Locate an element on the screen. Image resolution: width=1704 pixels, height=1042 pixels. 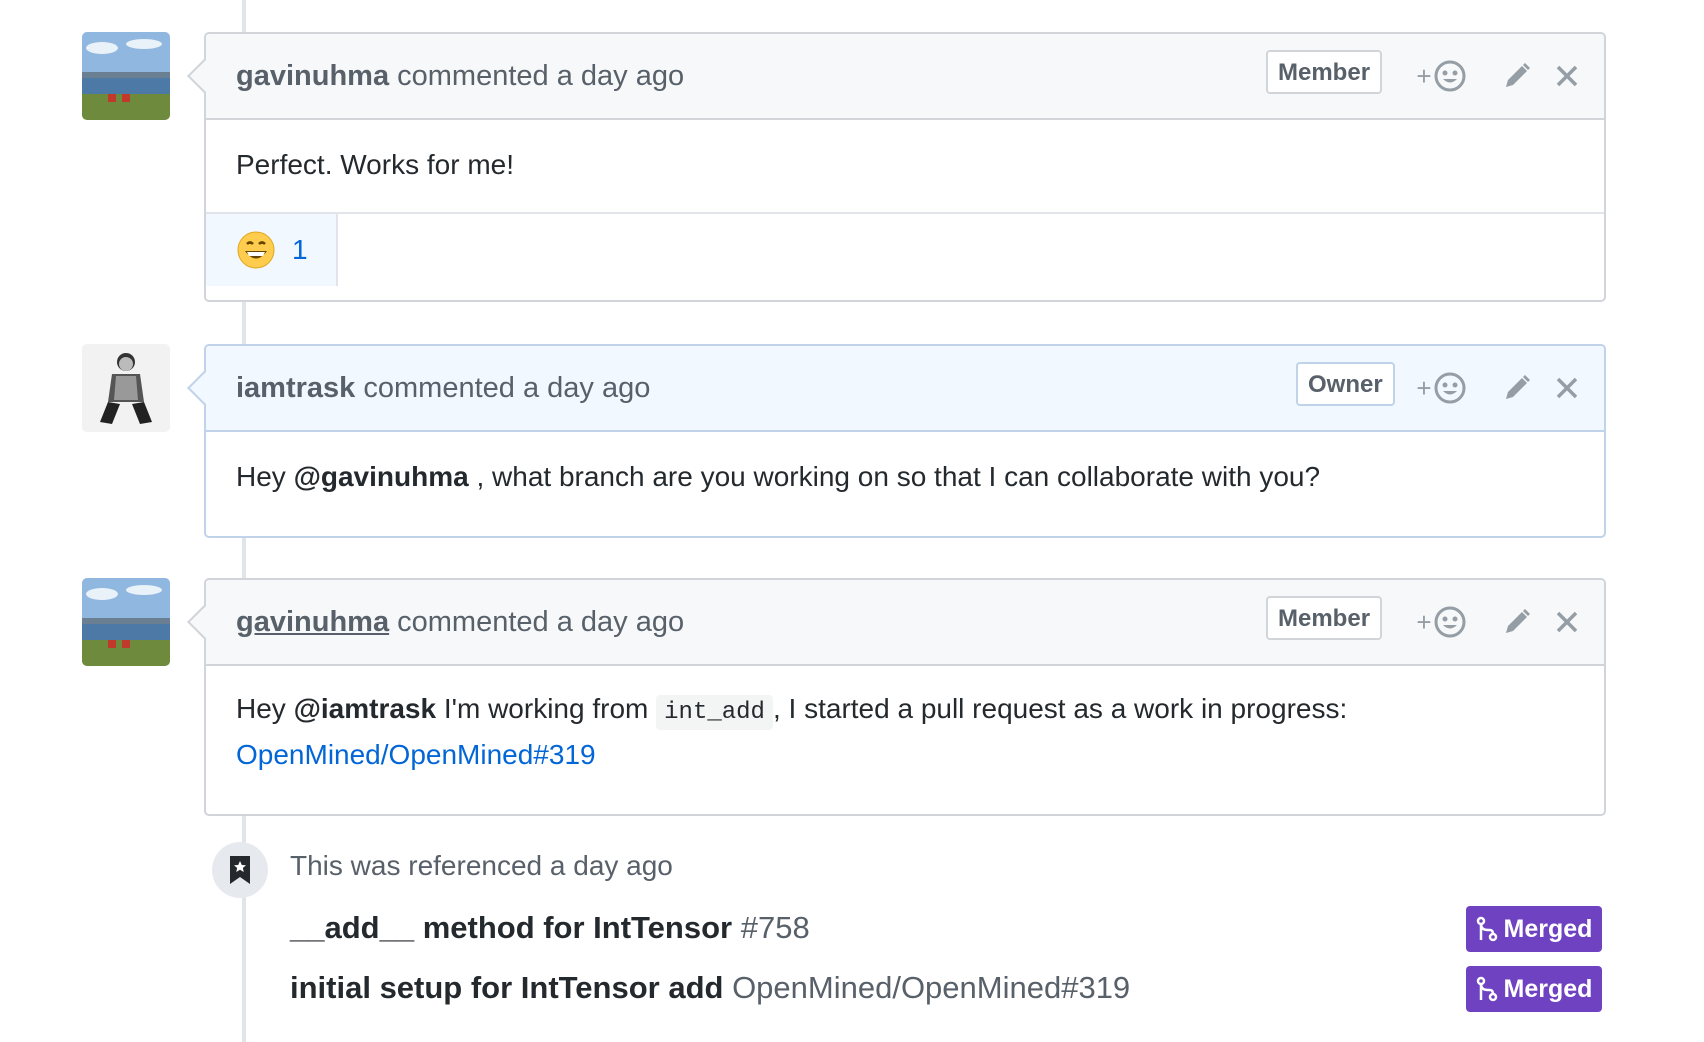
bookmark-icon is located at coordinates (240, 870).